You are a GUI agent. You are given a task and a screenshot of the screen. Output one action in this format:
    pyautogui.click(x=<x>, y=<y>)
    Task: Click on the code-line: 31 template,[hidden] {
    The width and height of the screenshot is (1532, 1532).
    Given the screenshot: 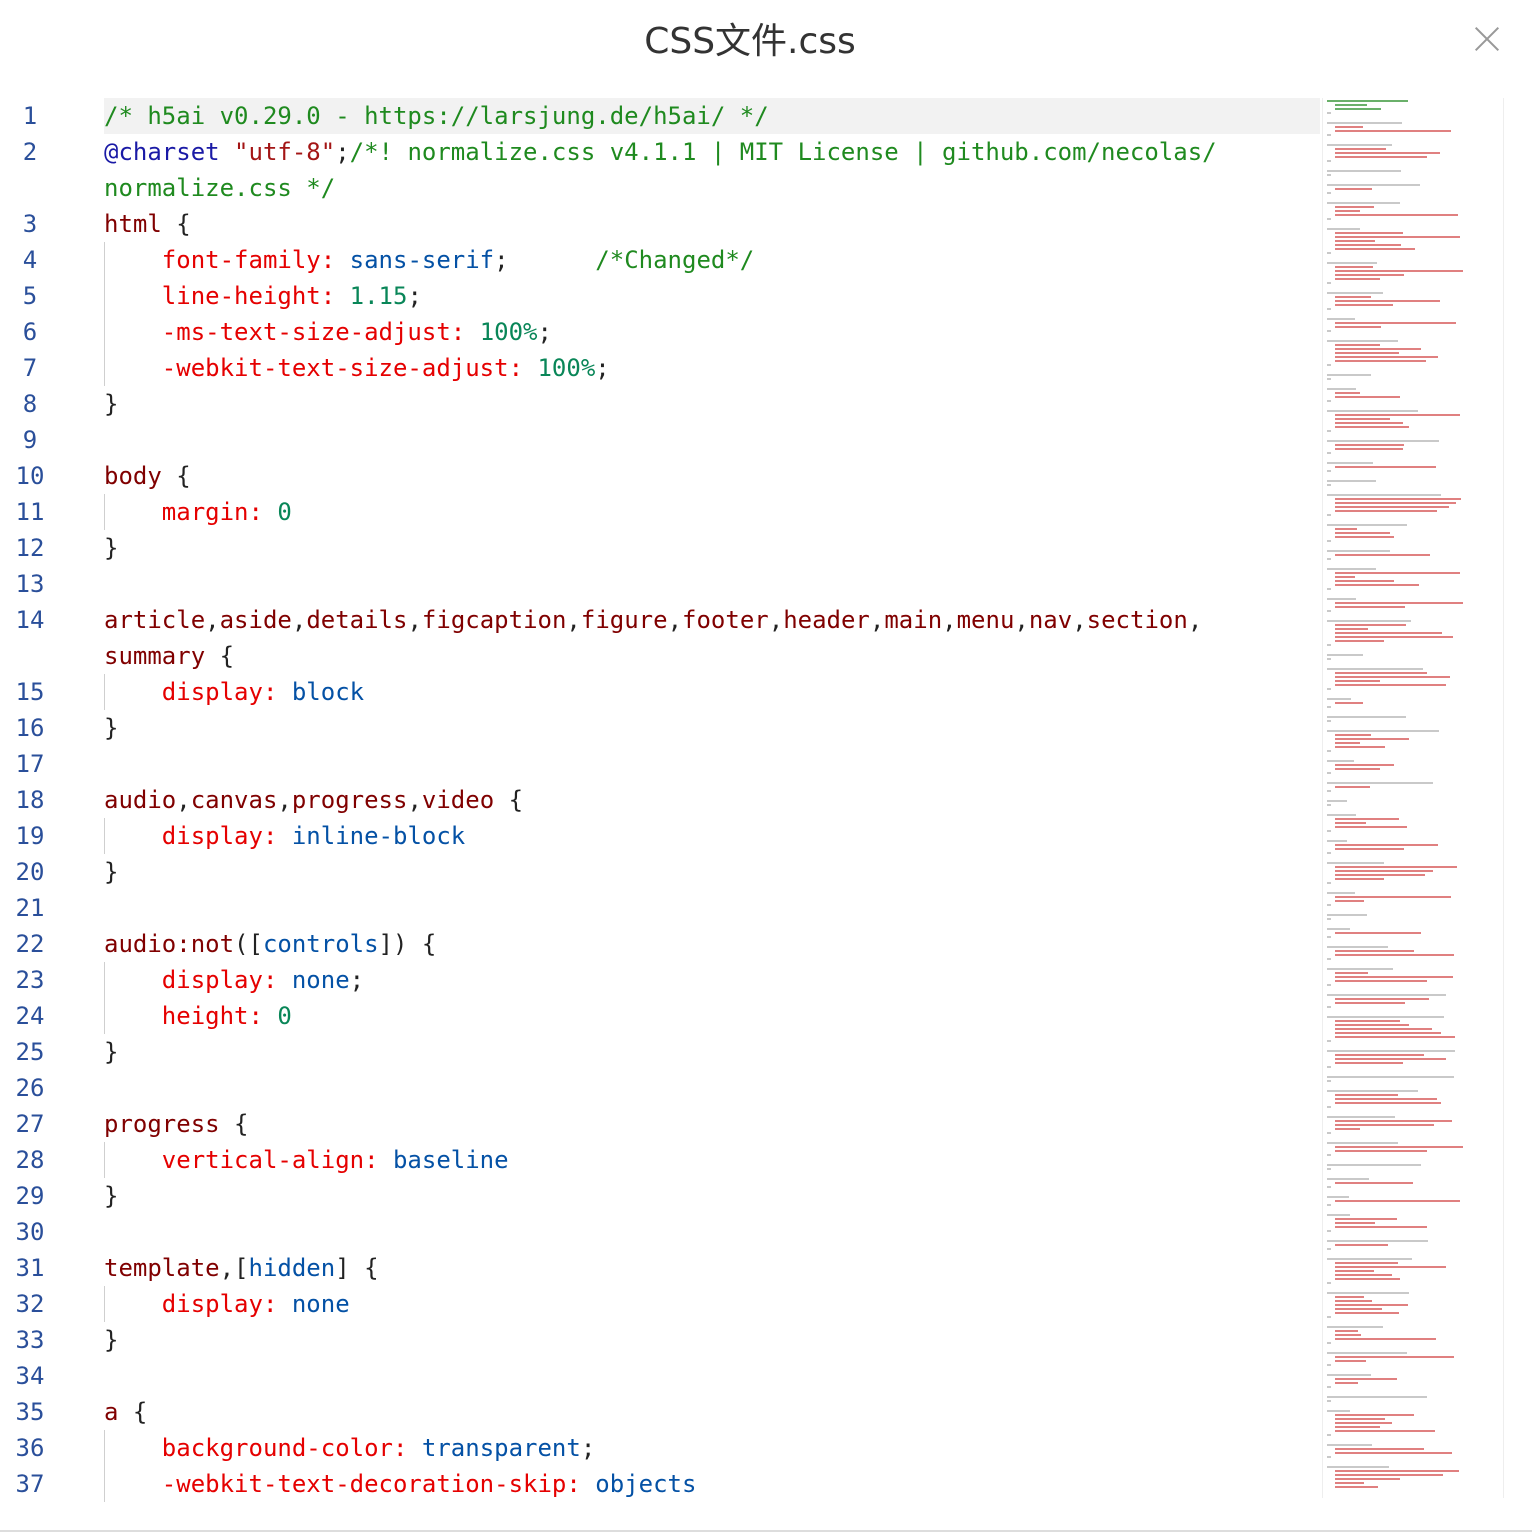 What is the action you would take?
    pyautogui.click(x=660, y=1268)
    